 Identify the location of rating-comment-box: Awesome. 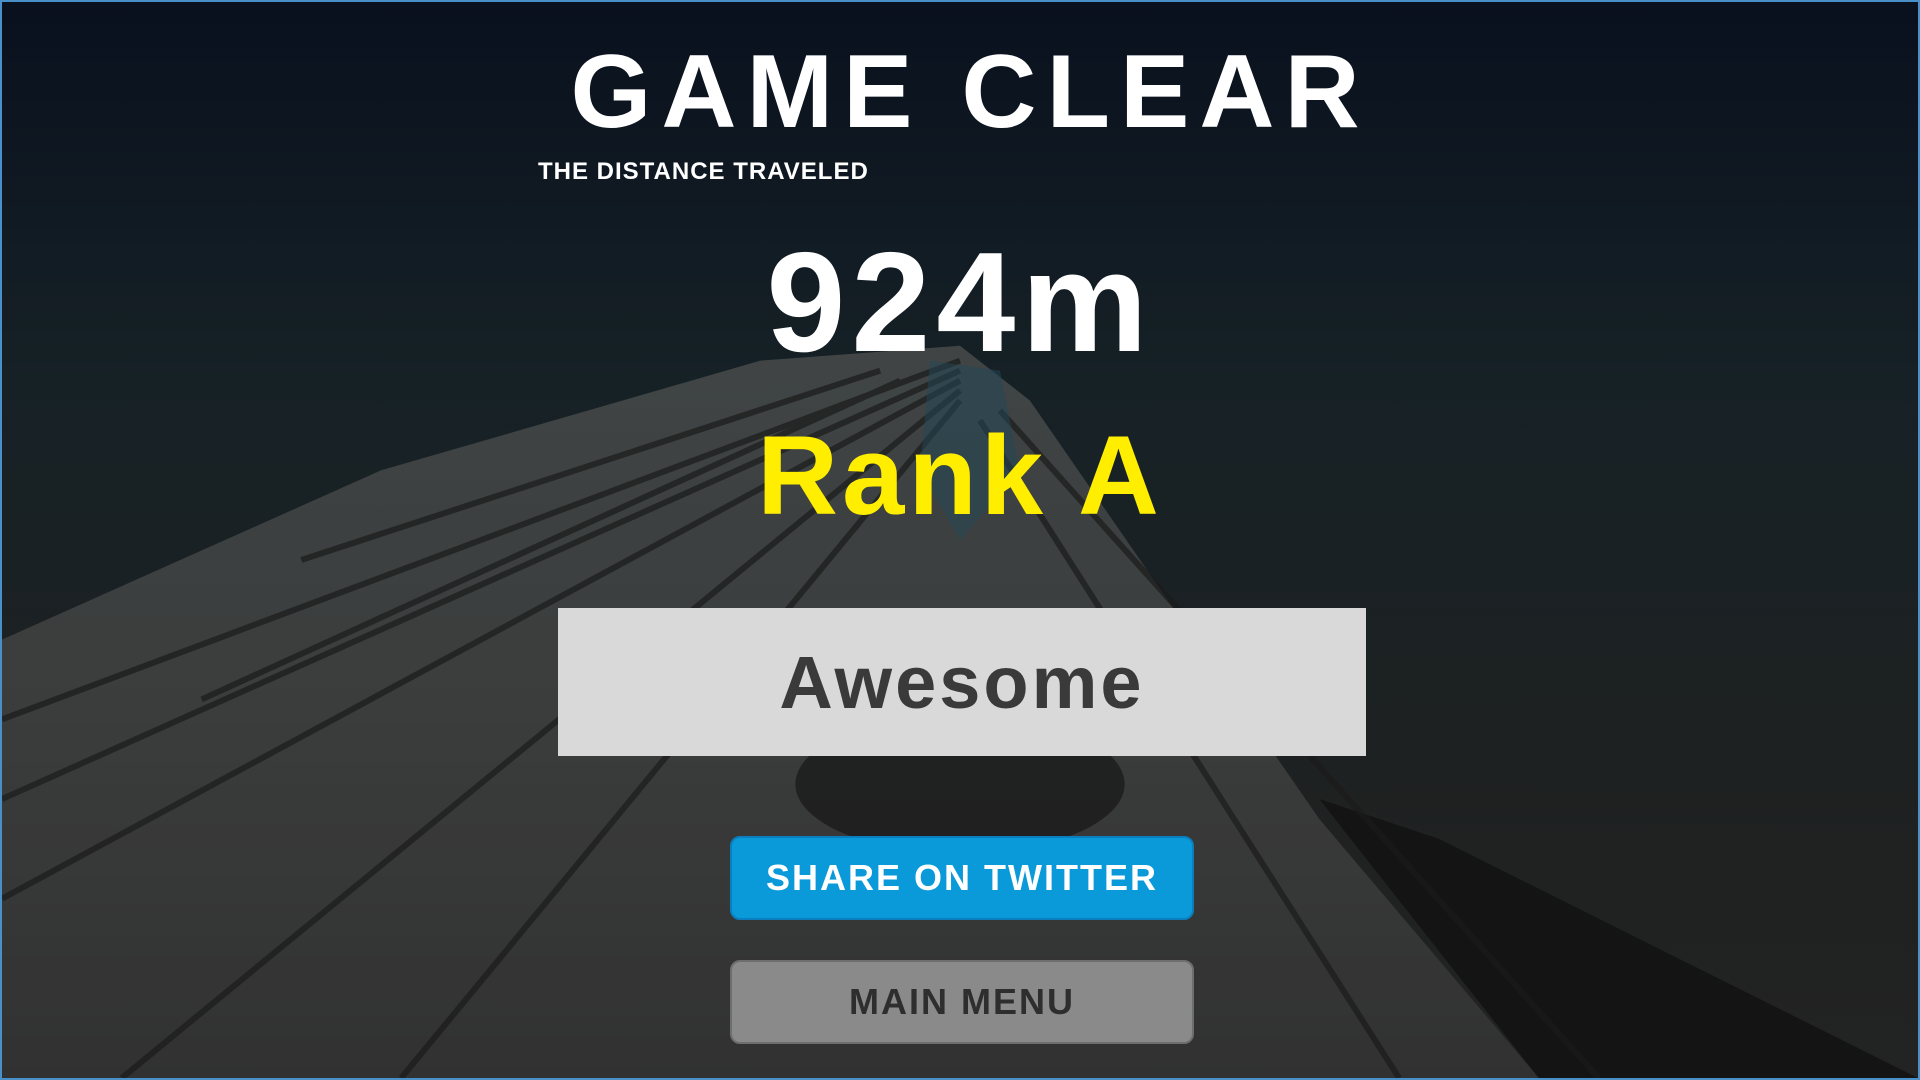
(962, 682).